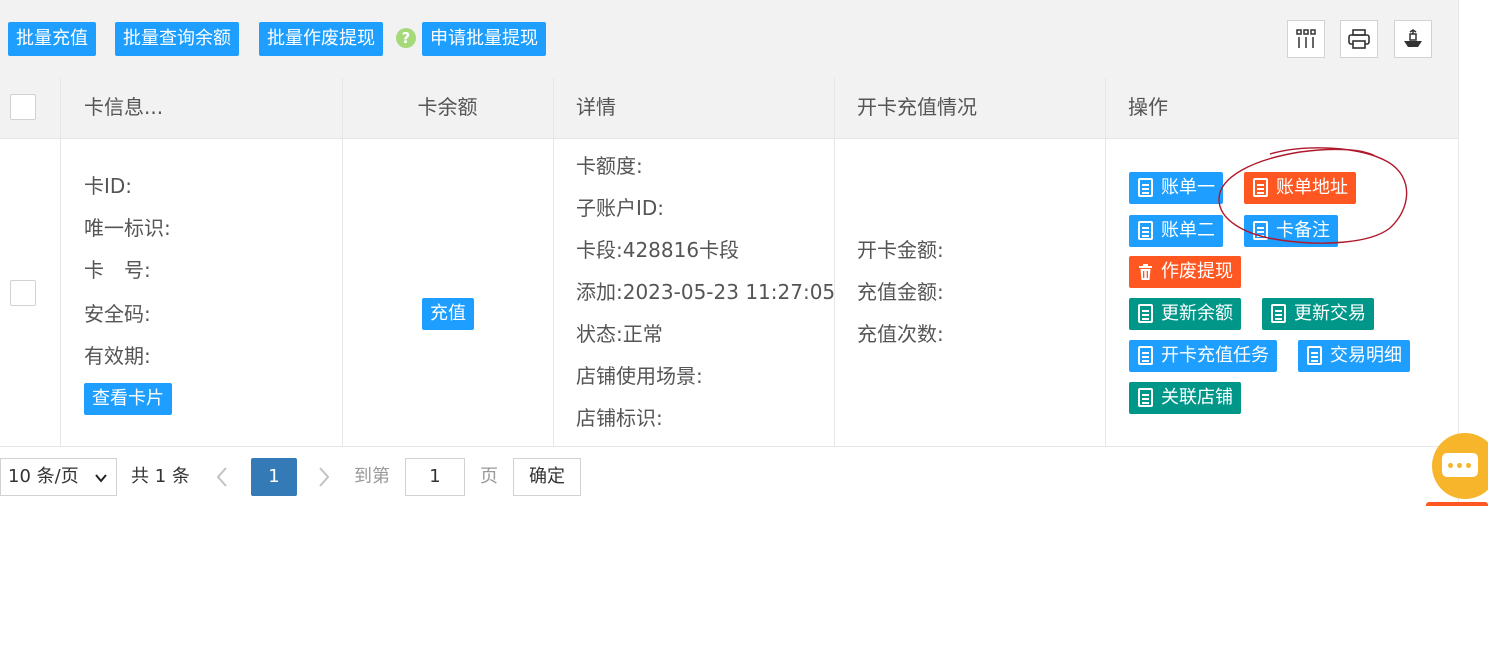 This screenshot has width=1488, height=648. What do you see at coordinates (406, 38) in the screenshot?
I see `help-icon: ?` at bounding box center [406, 38].